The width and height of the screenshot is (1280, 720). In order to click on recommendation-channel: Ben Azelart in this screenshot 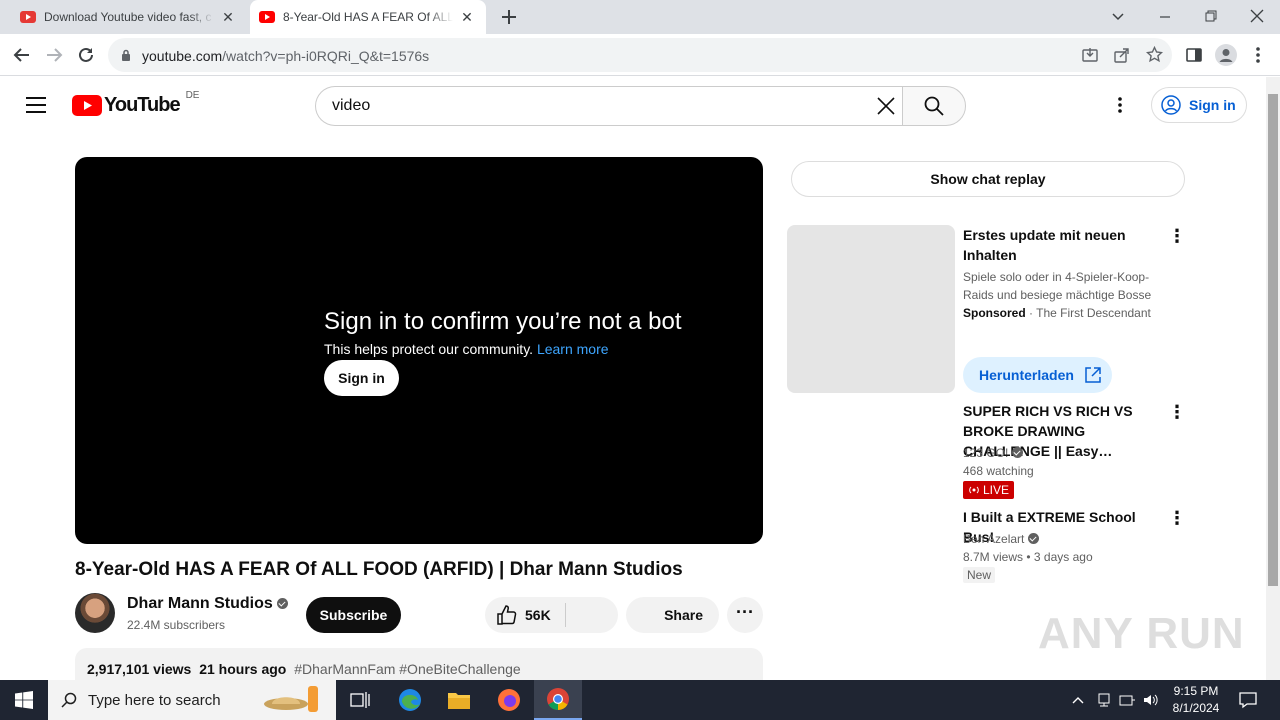, I will do `click(1001, 539)`.